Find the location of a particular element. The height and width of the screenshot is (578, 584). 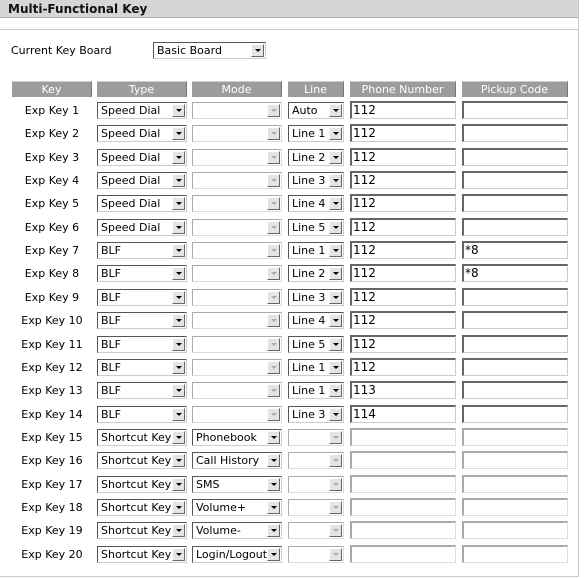

mode-select: SMS is located at coordinates (237, 484).